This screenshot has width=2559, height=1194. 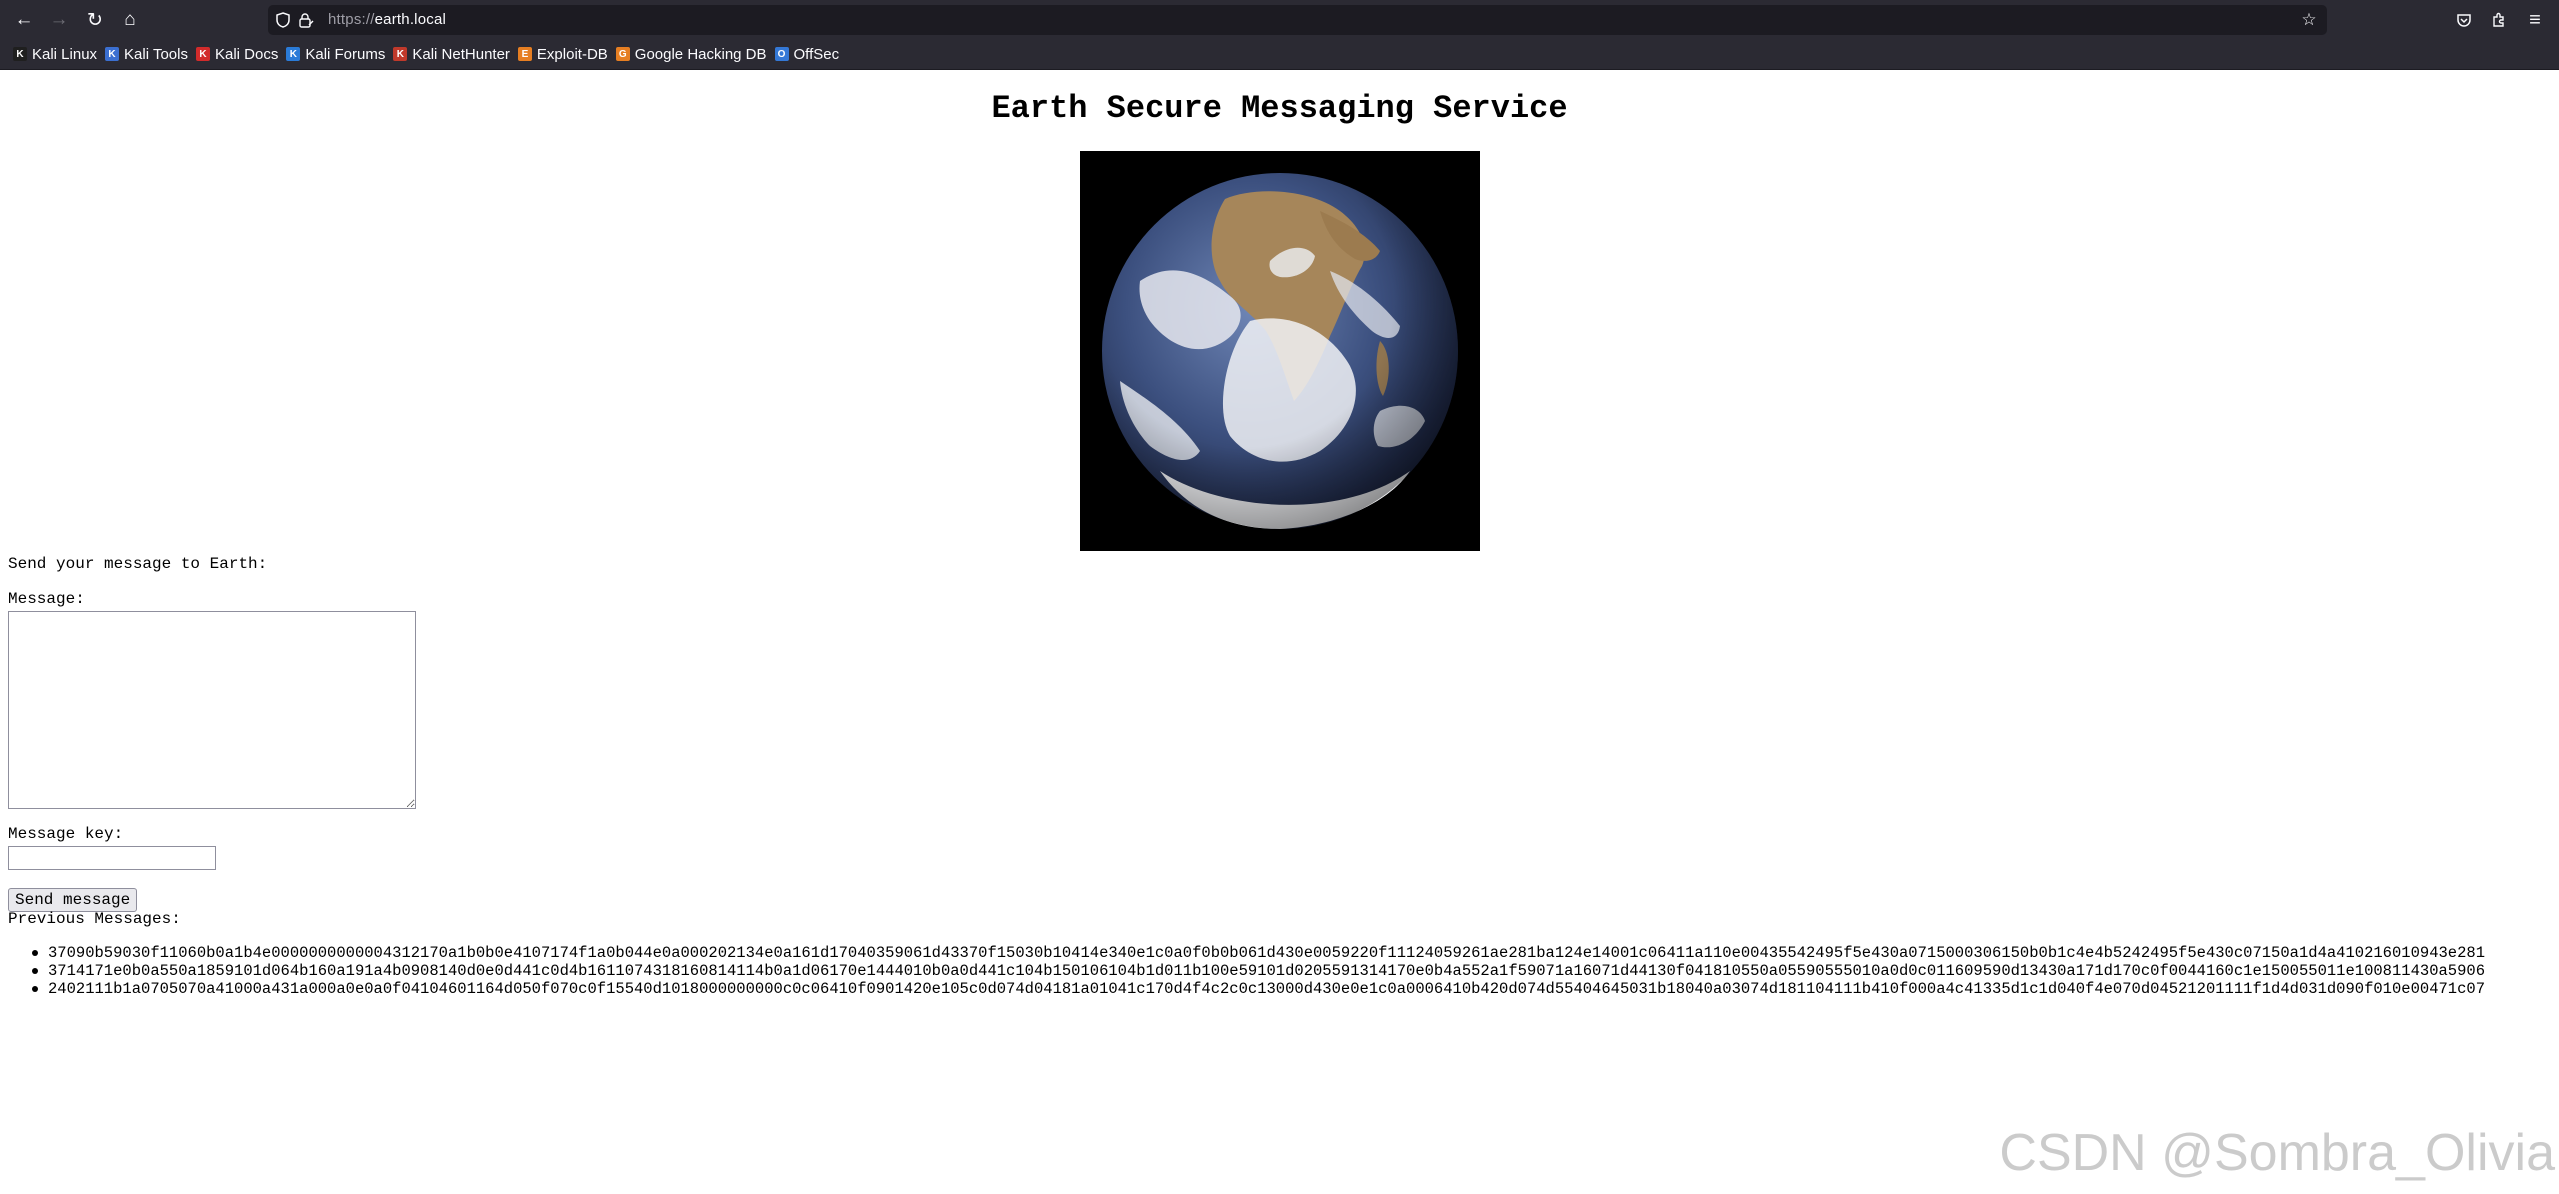 I want to click on reload-icon: ↻, so click(x=95, y=20).